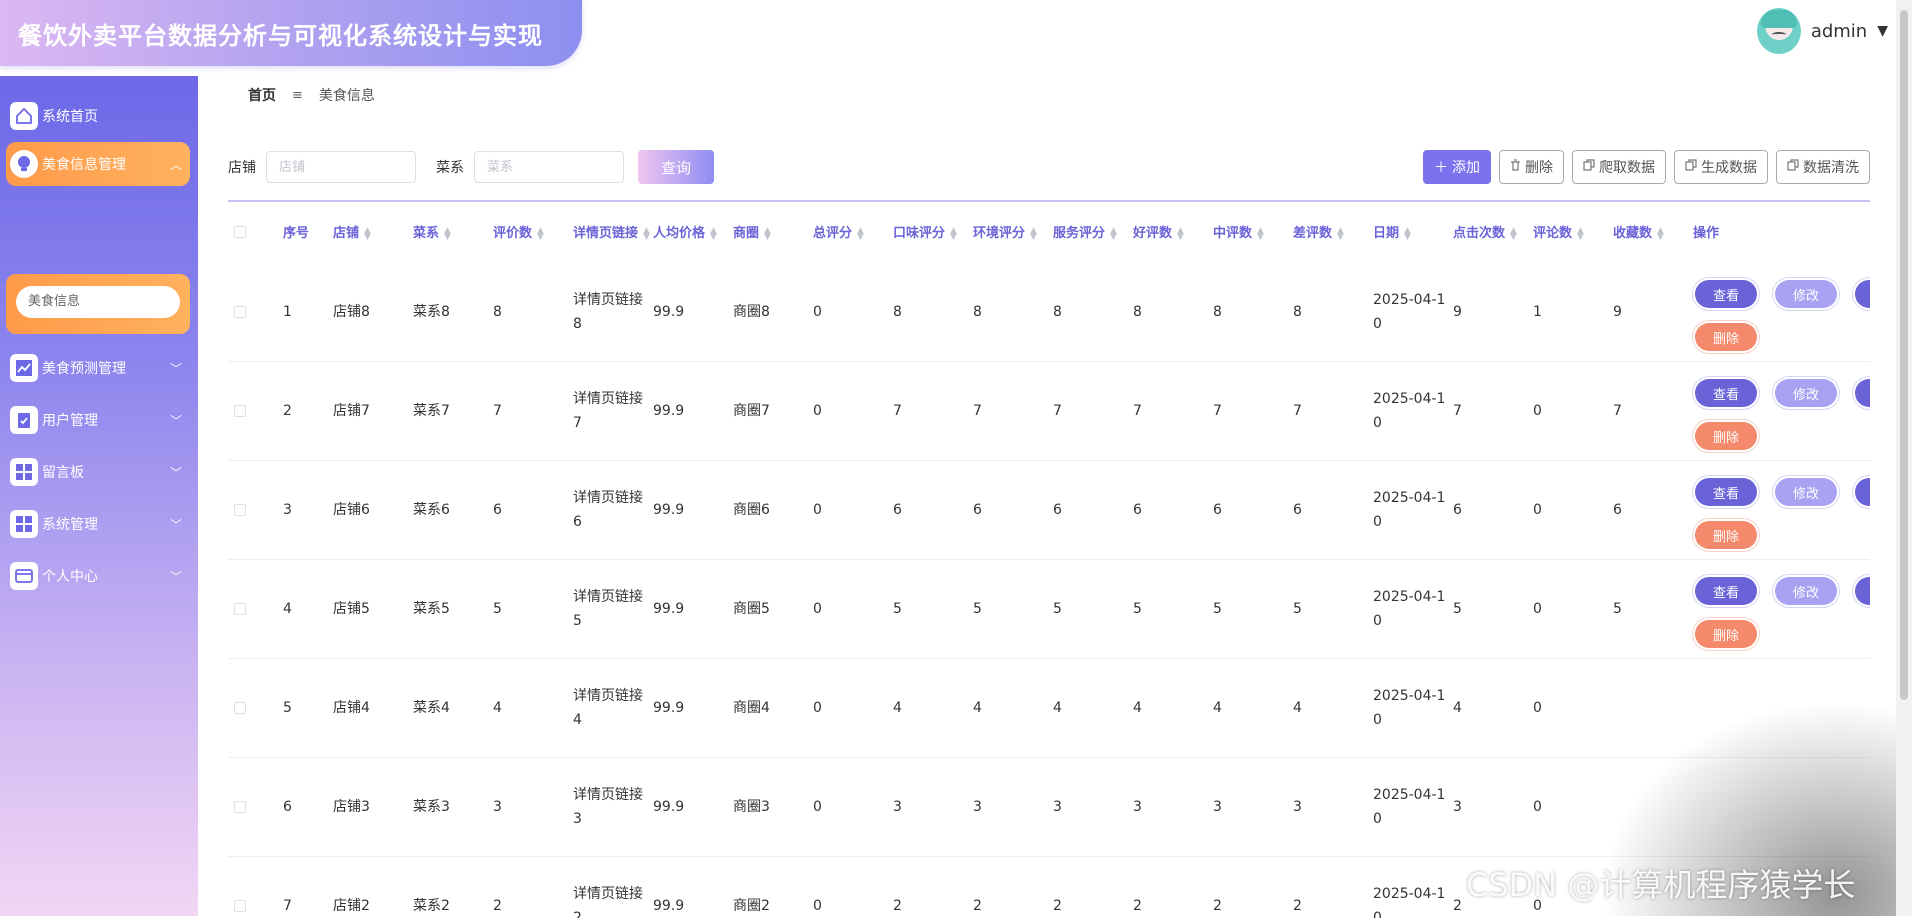 This screenshot has width=1912, height=918. Describe the element at coordinates (100, 524) in the screenshot. I see `sidebar-item-system-management: 系统管理 ﹀` at that location.